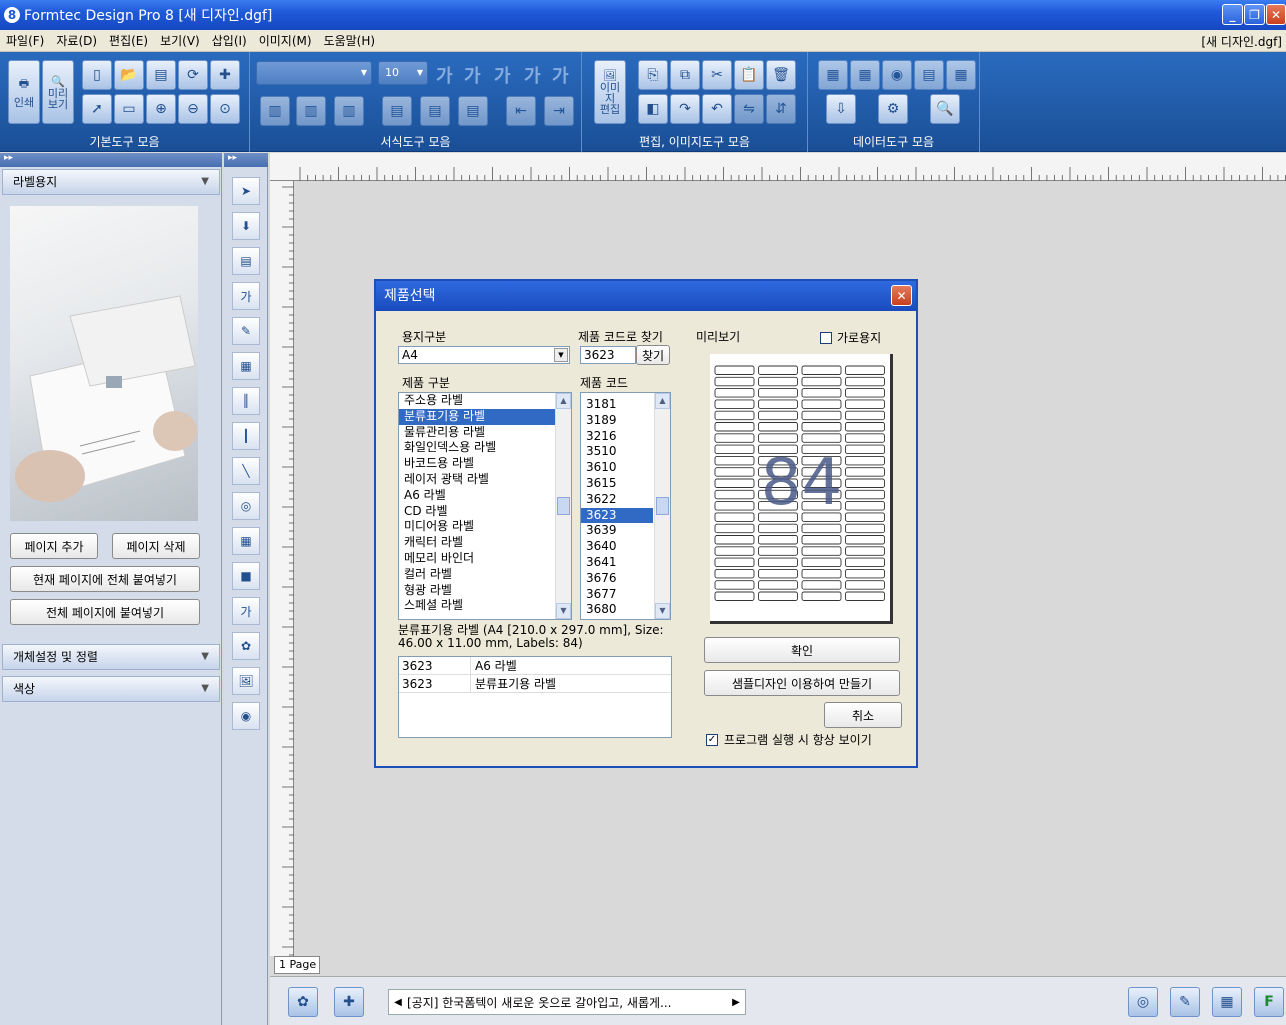  I want to click on outdent-icon: ⇥, so click(559, 111).